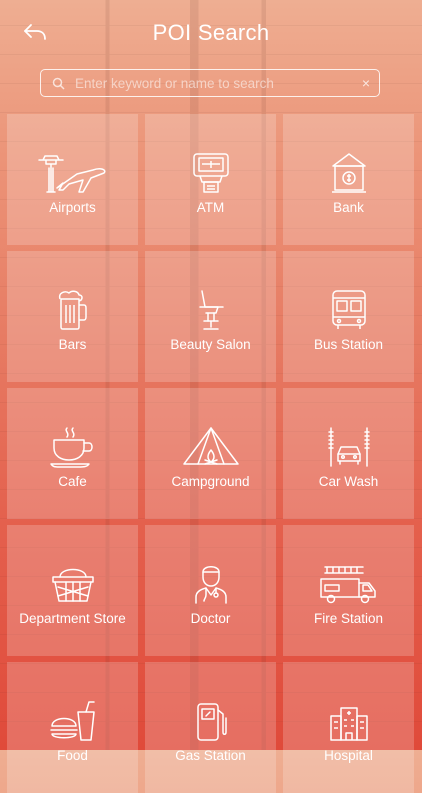 The image size is (422, 793). I want to click on car-wash-icon, so click(349, 445).